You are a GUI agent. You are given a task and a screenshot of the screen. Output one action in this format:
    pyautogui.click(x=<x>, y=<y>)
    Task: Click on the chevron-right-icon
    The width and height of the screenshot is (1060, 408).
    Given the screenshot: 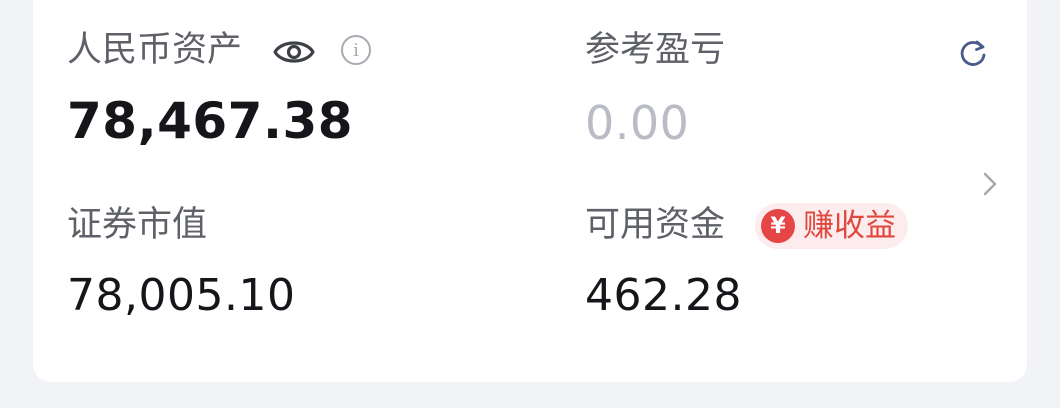 What is the action you would take?
    pyautogui.click(x=990, y=184)
    